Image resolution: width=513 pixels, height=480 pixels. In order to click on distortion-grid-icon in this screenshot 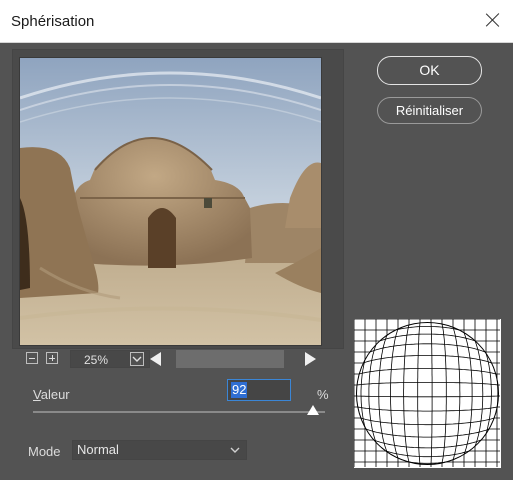, I will do `click(427, 393)`.